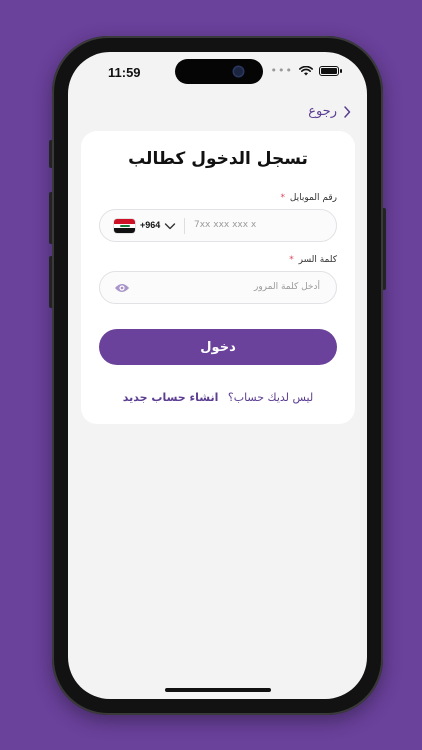 This screenshot has width=422, height=750. What do you see at coordinates (218, 159) in the screenshot?
I see `page-title: تسجل الدخول كطالب` at bounding box center [218, 159].